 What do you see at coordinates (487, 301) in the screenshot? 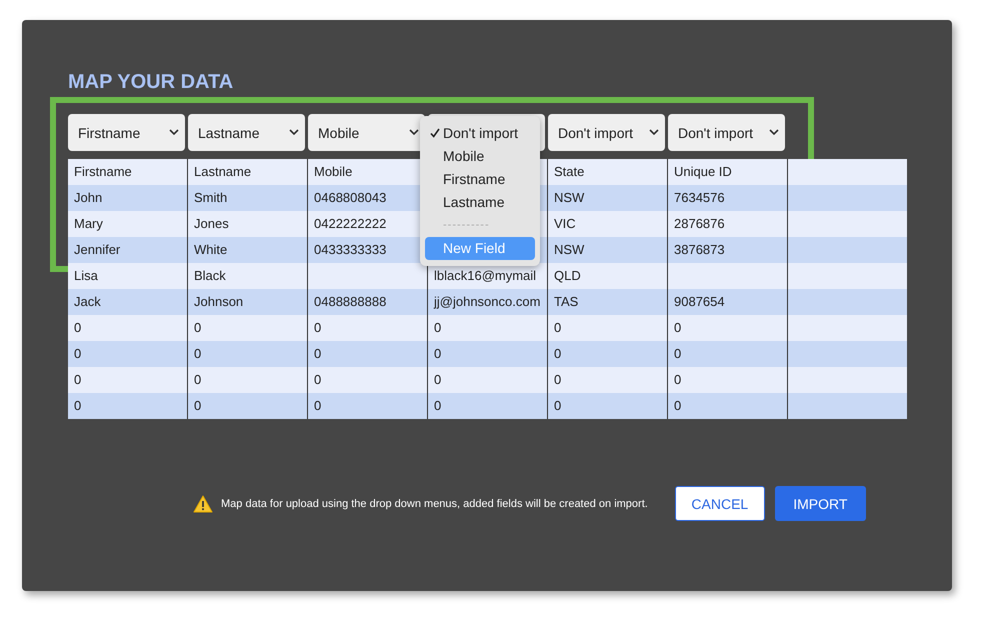
I see `table-cell: jj@johnsonco.com` at bounding box center [487, 301].